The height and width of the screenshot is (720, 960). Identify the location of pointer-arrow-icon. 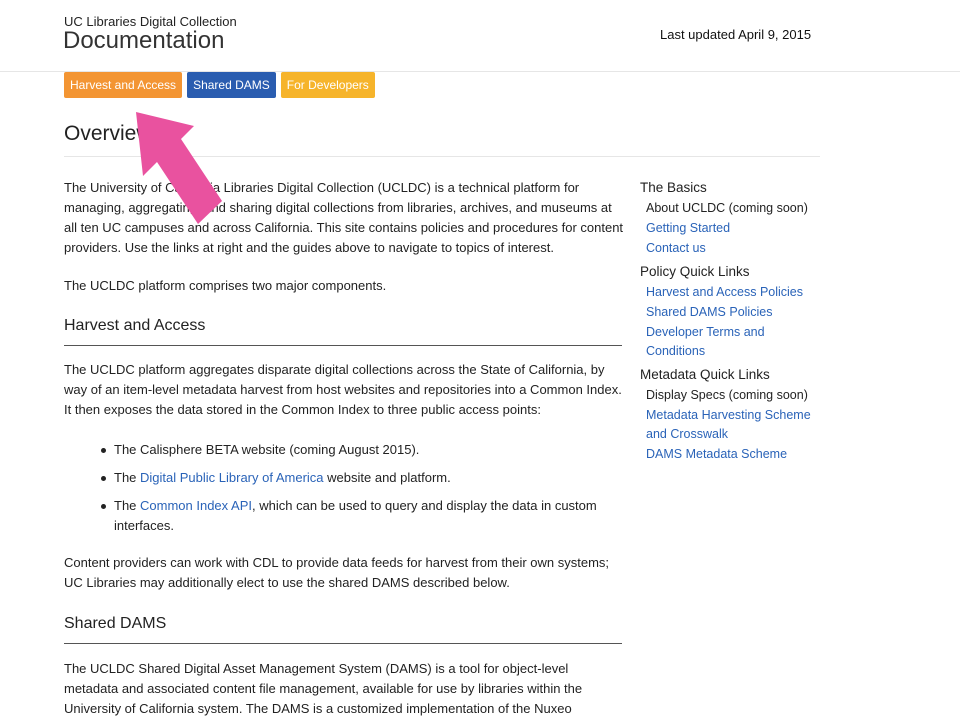
(179, 168).